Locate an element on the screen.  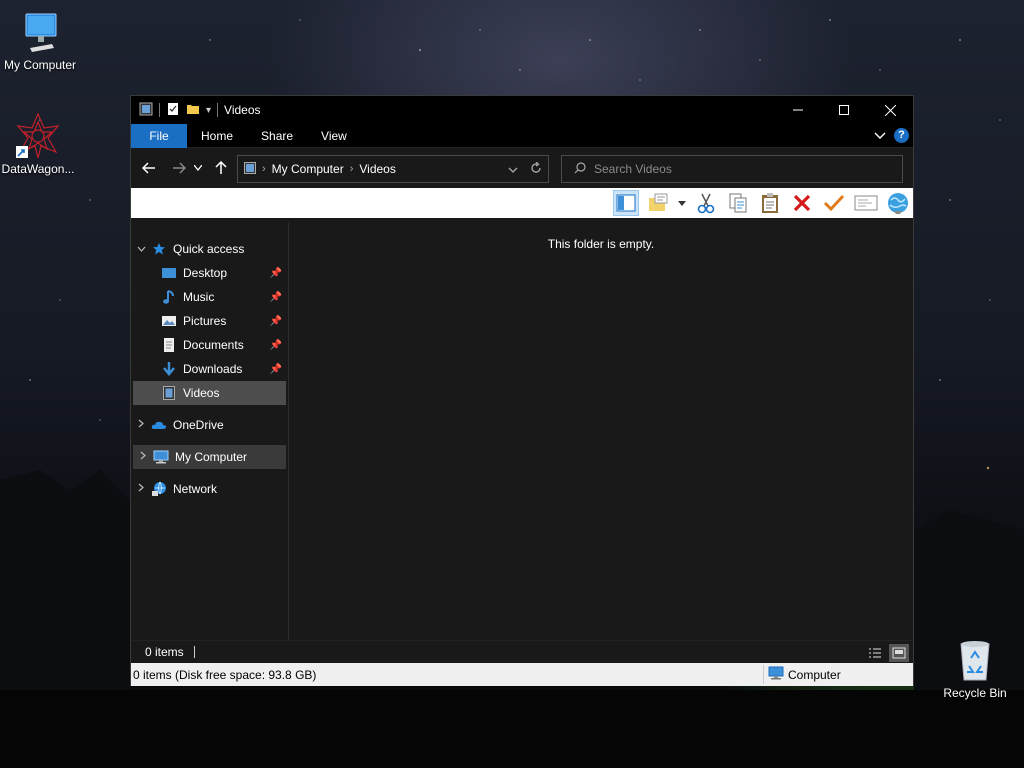
properties-button is located at coordinates (866, 203).